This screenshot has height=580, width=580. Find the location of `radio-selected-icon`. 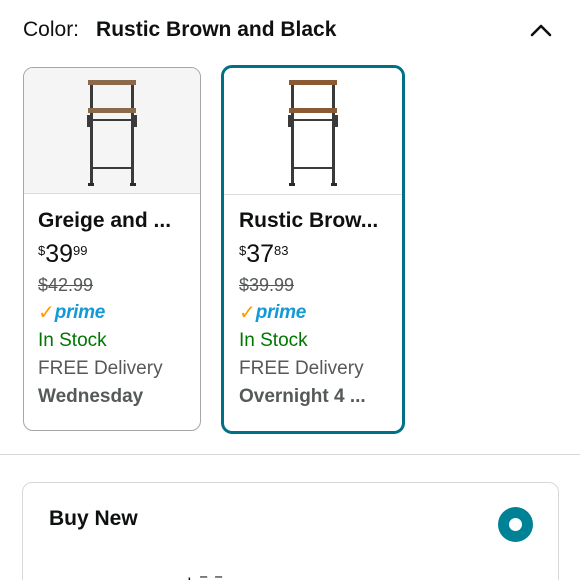

radio-selected-icon is located at coordinates (515, 524).